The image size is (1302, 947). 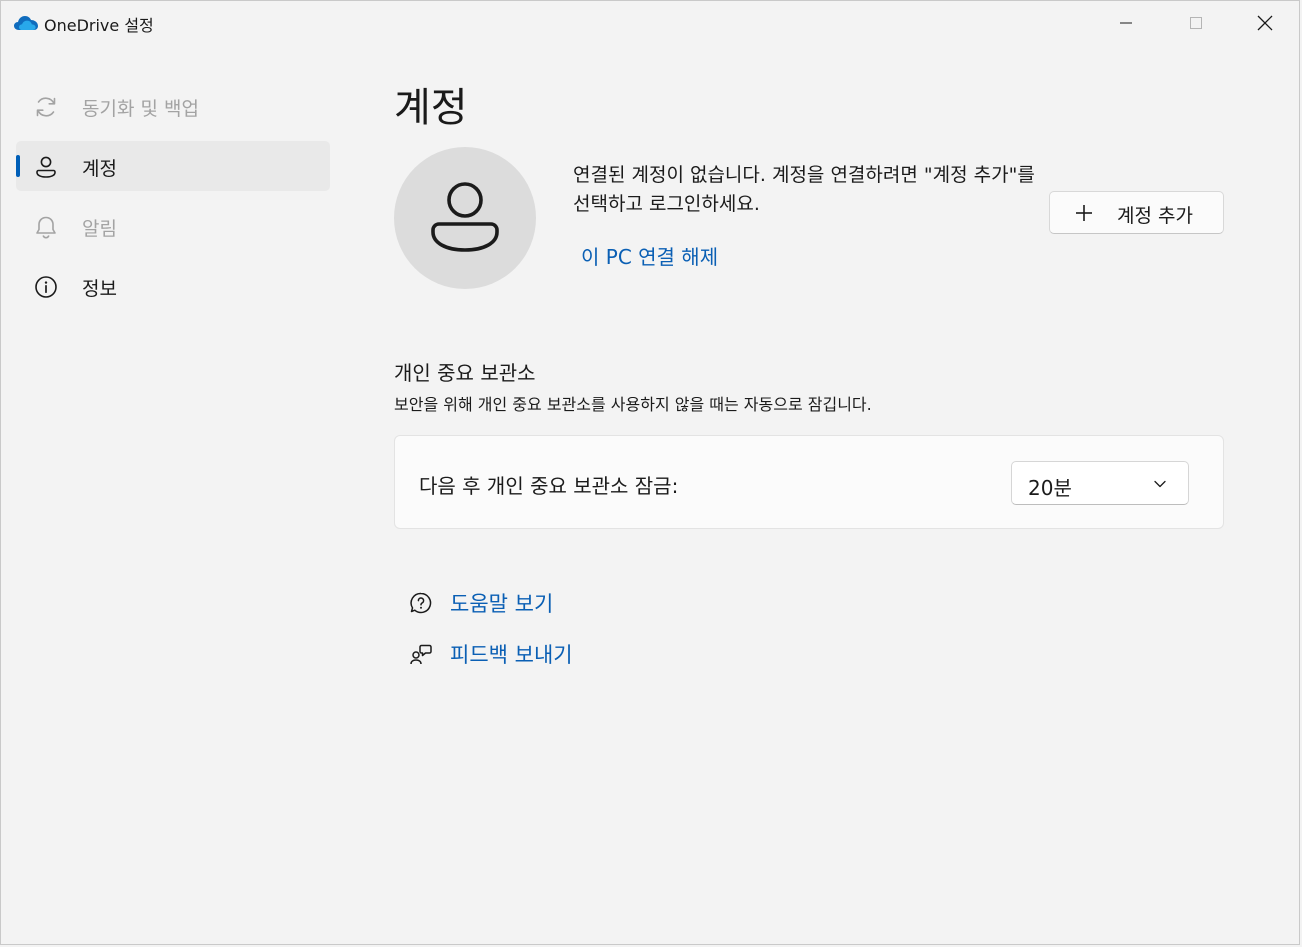 I want to click on sidebar-item-sync-backup: 동기화 및 백업, so click(x=173, y=106).